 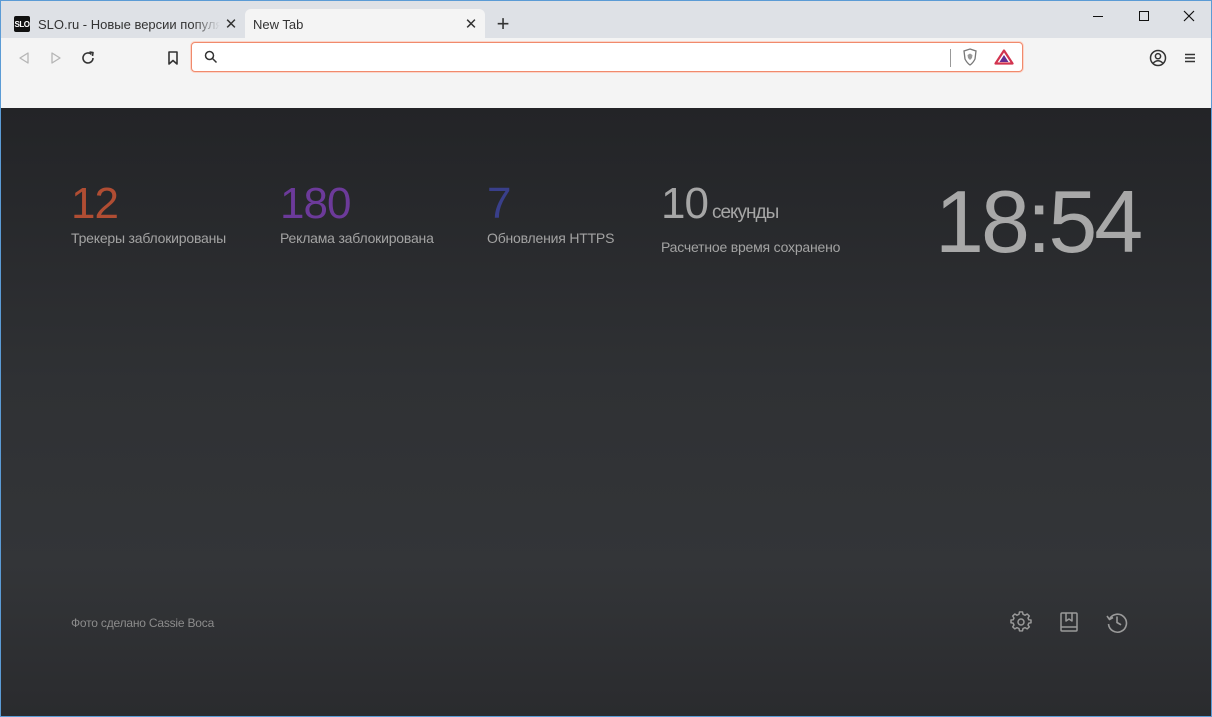 What do you see at coordinates (551, 238) in the screenshot?
I see `stat-label: Обновления HTTPS` at bounding box center [551, 238].